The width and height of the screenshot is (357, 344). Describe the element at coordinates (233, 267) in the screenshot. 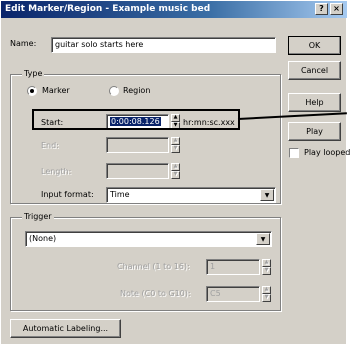

I see `channel-input: 1` at that location.